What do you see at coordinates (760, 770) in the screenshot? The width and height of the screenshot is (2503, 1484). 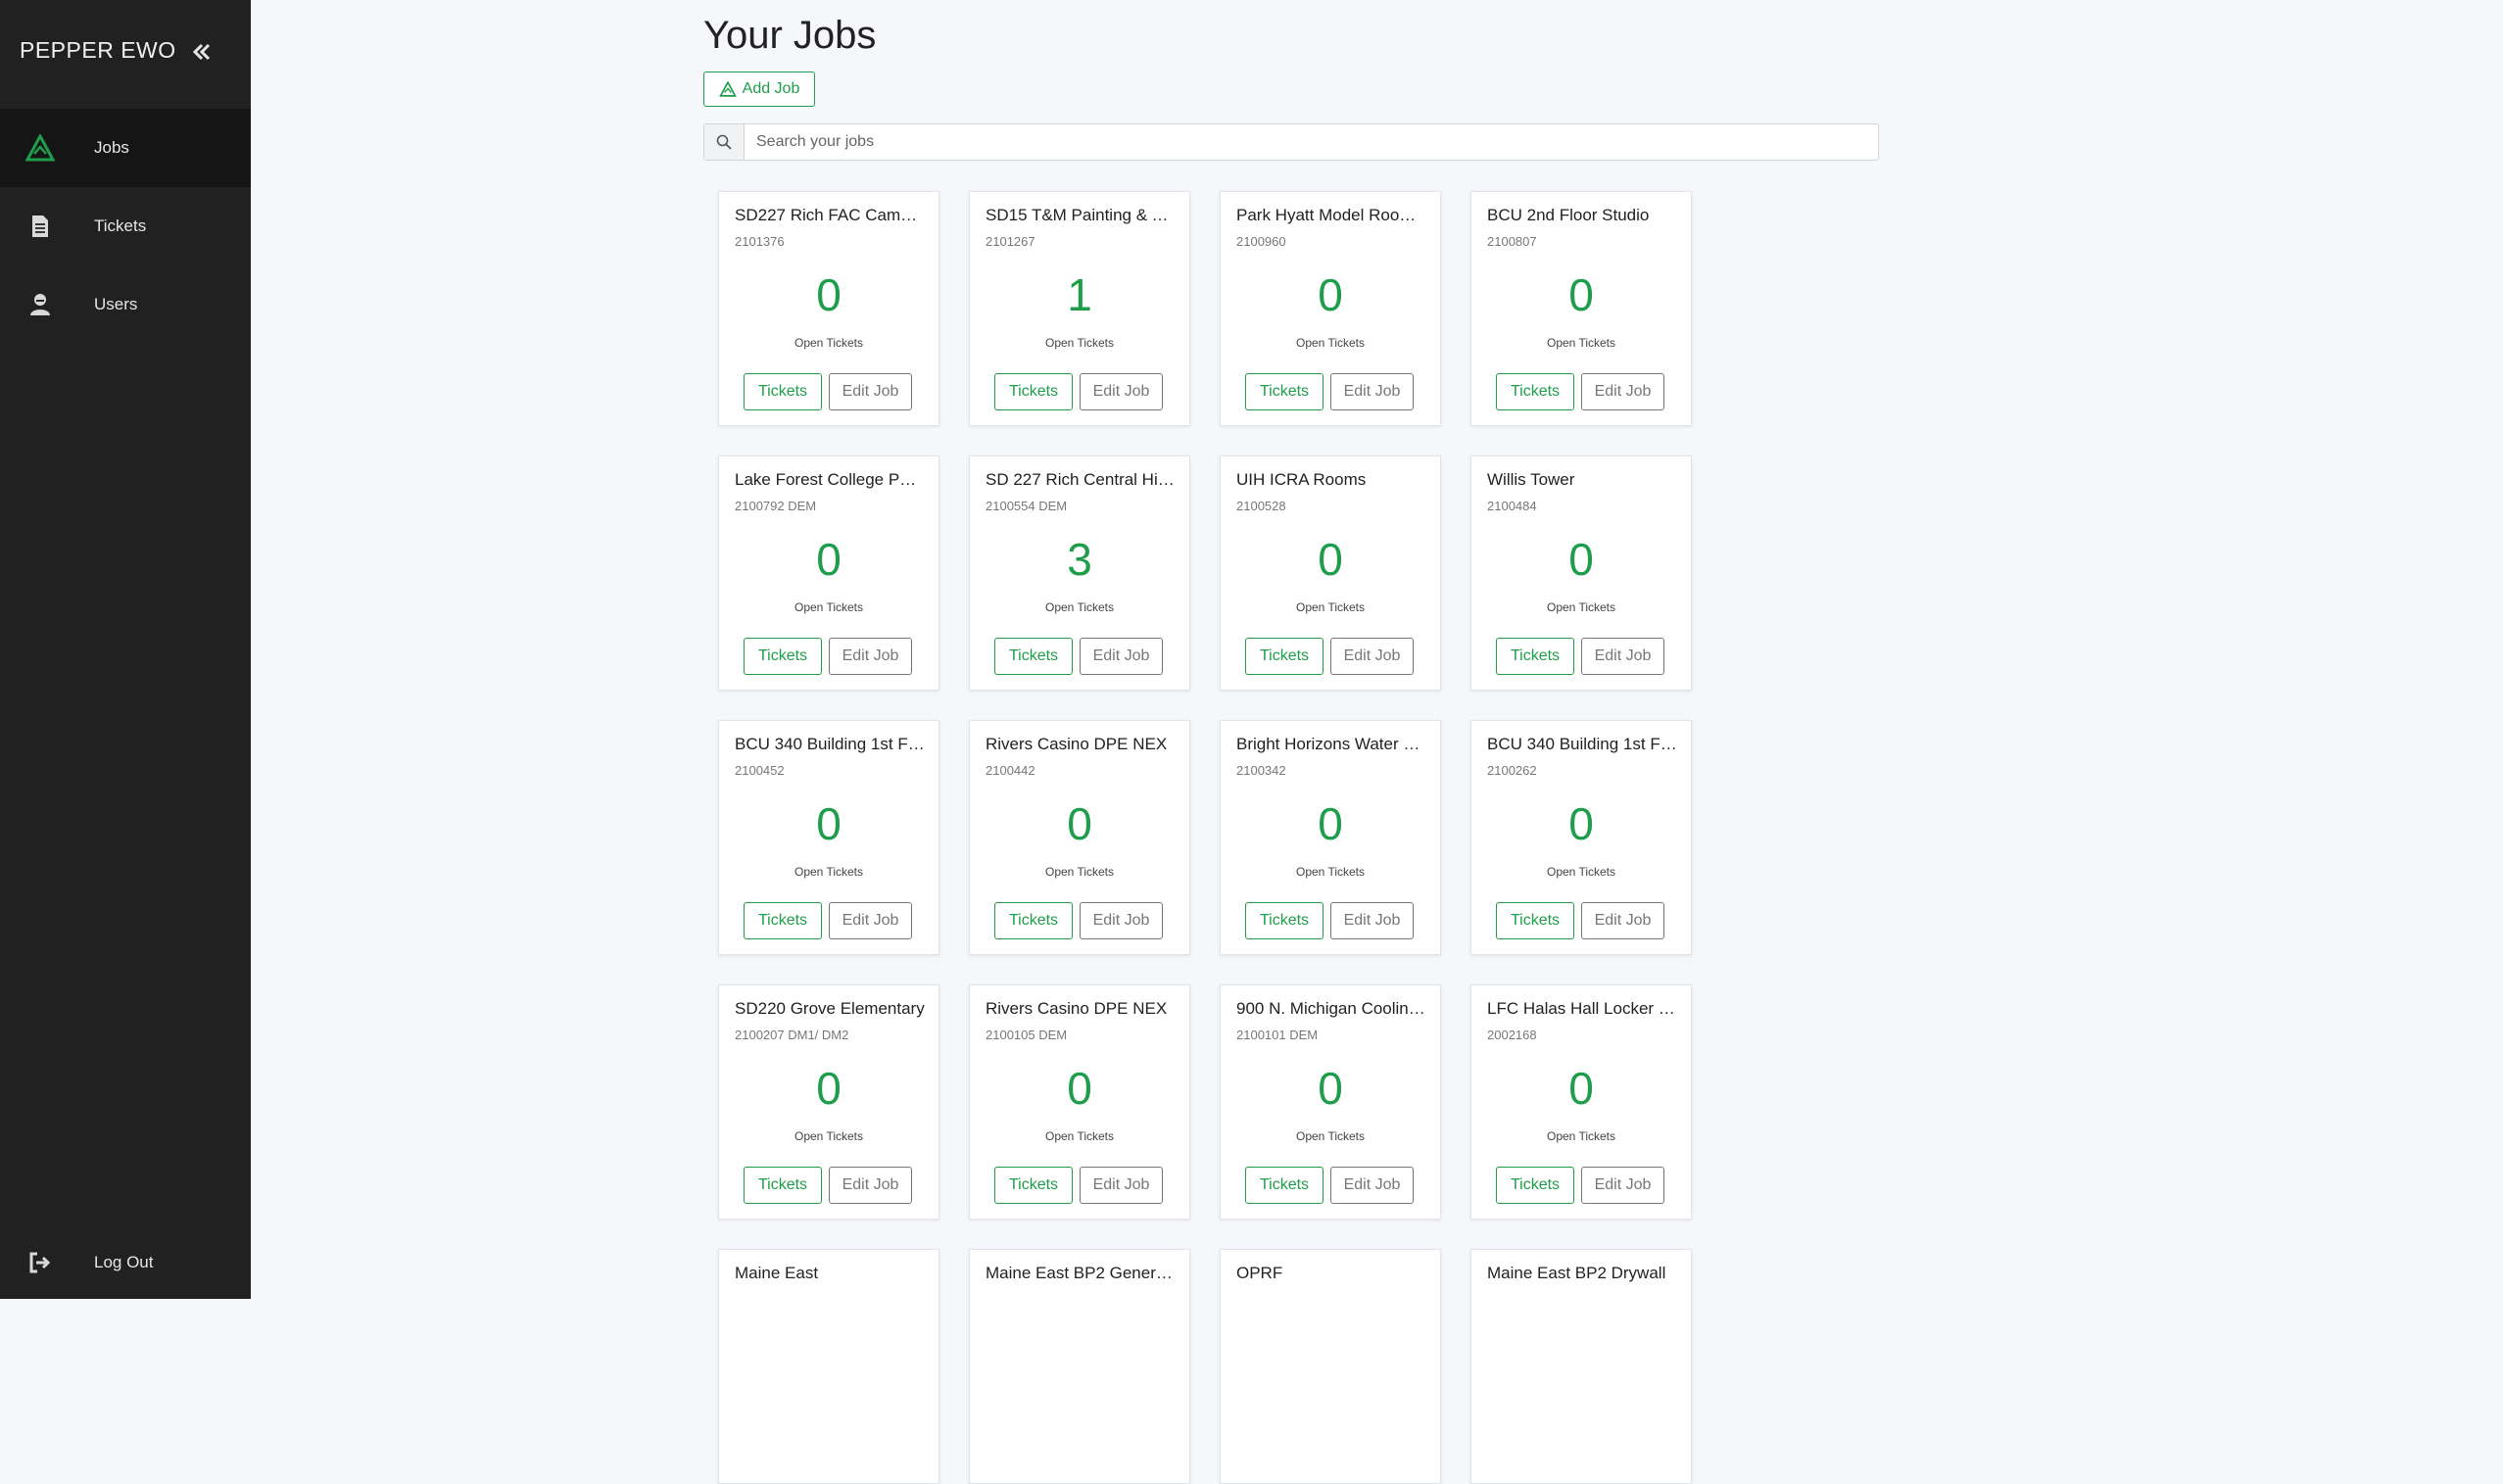 I see `job-number: 2100452` at bounding box center [760, 770].